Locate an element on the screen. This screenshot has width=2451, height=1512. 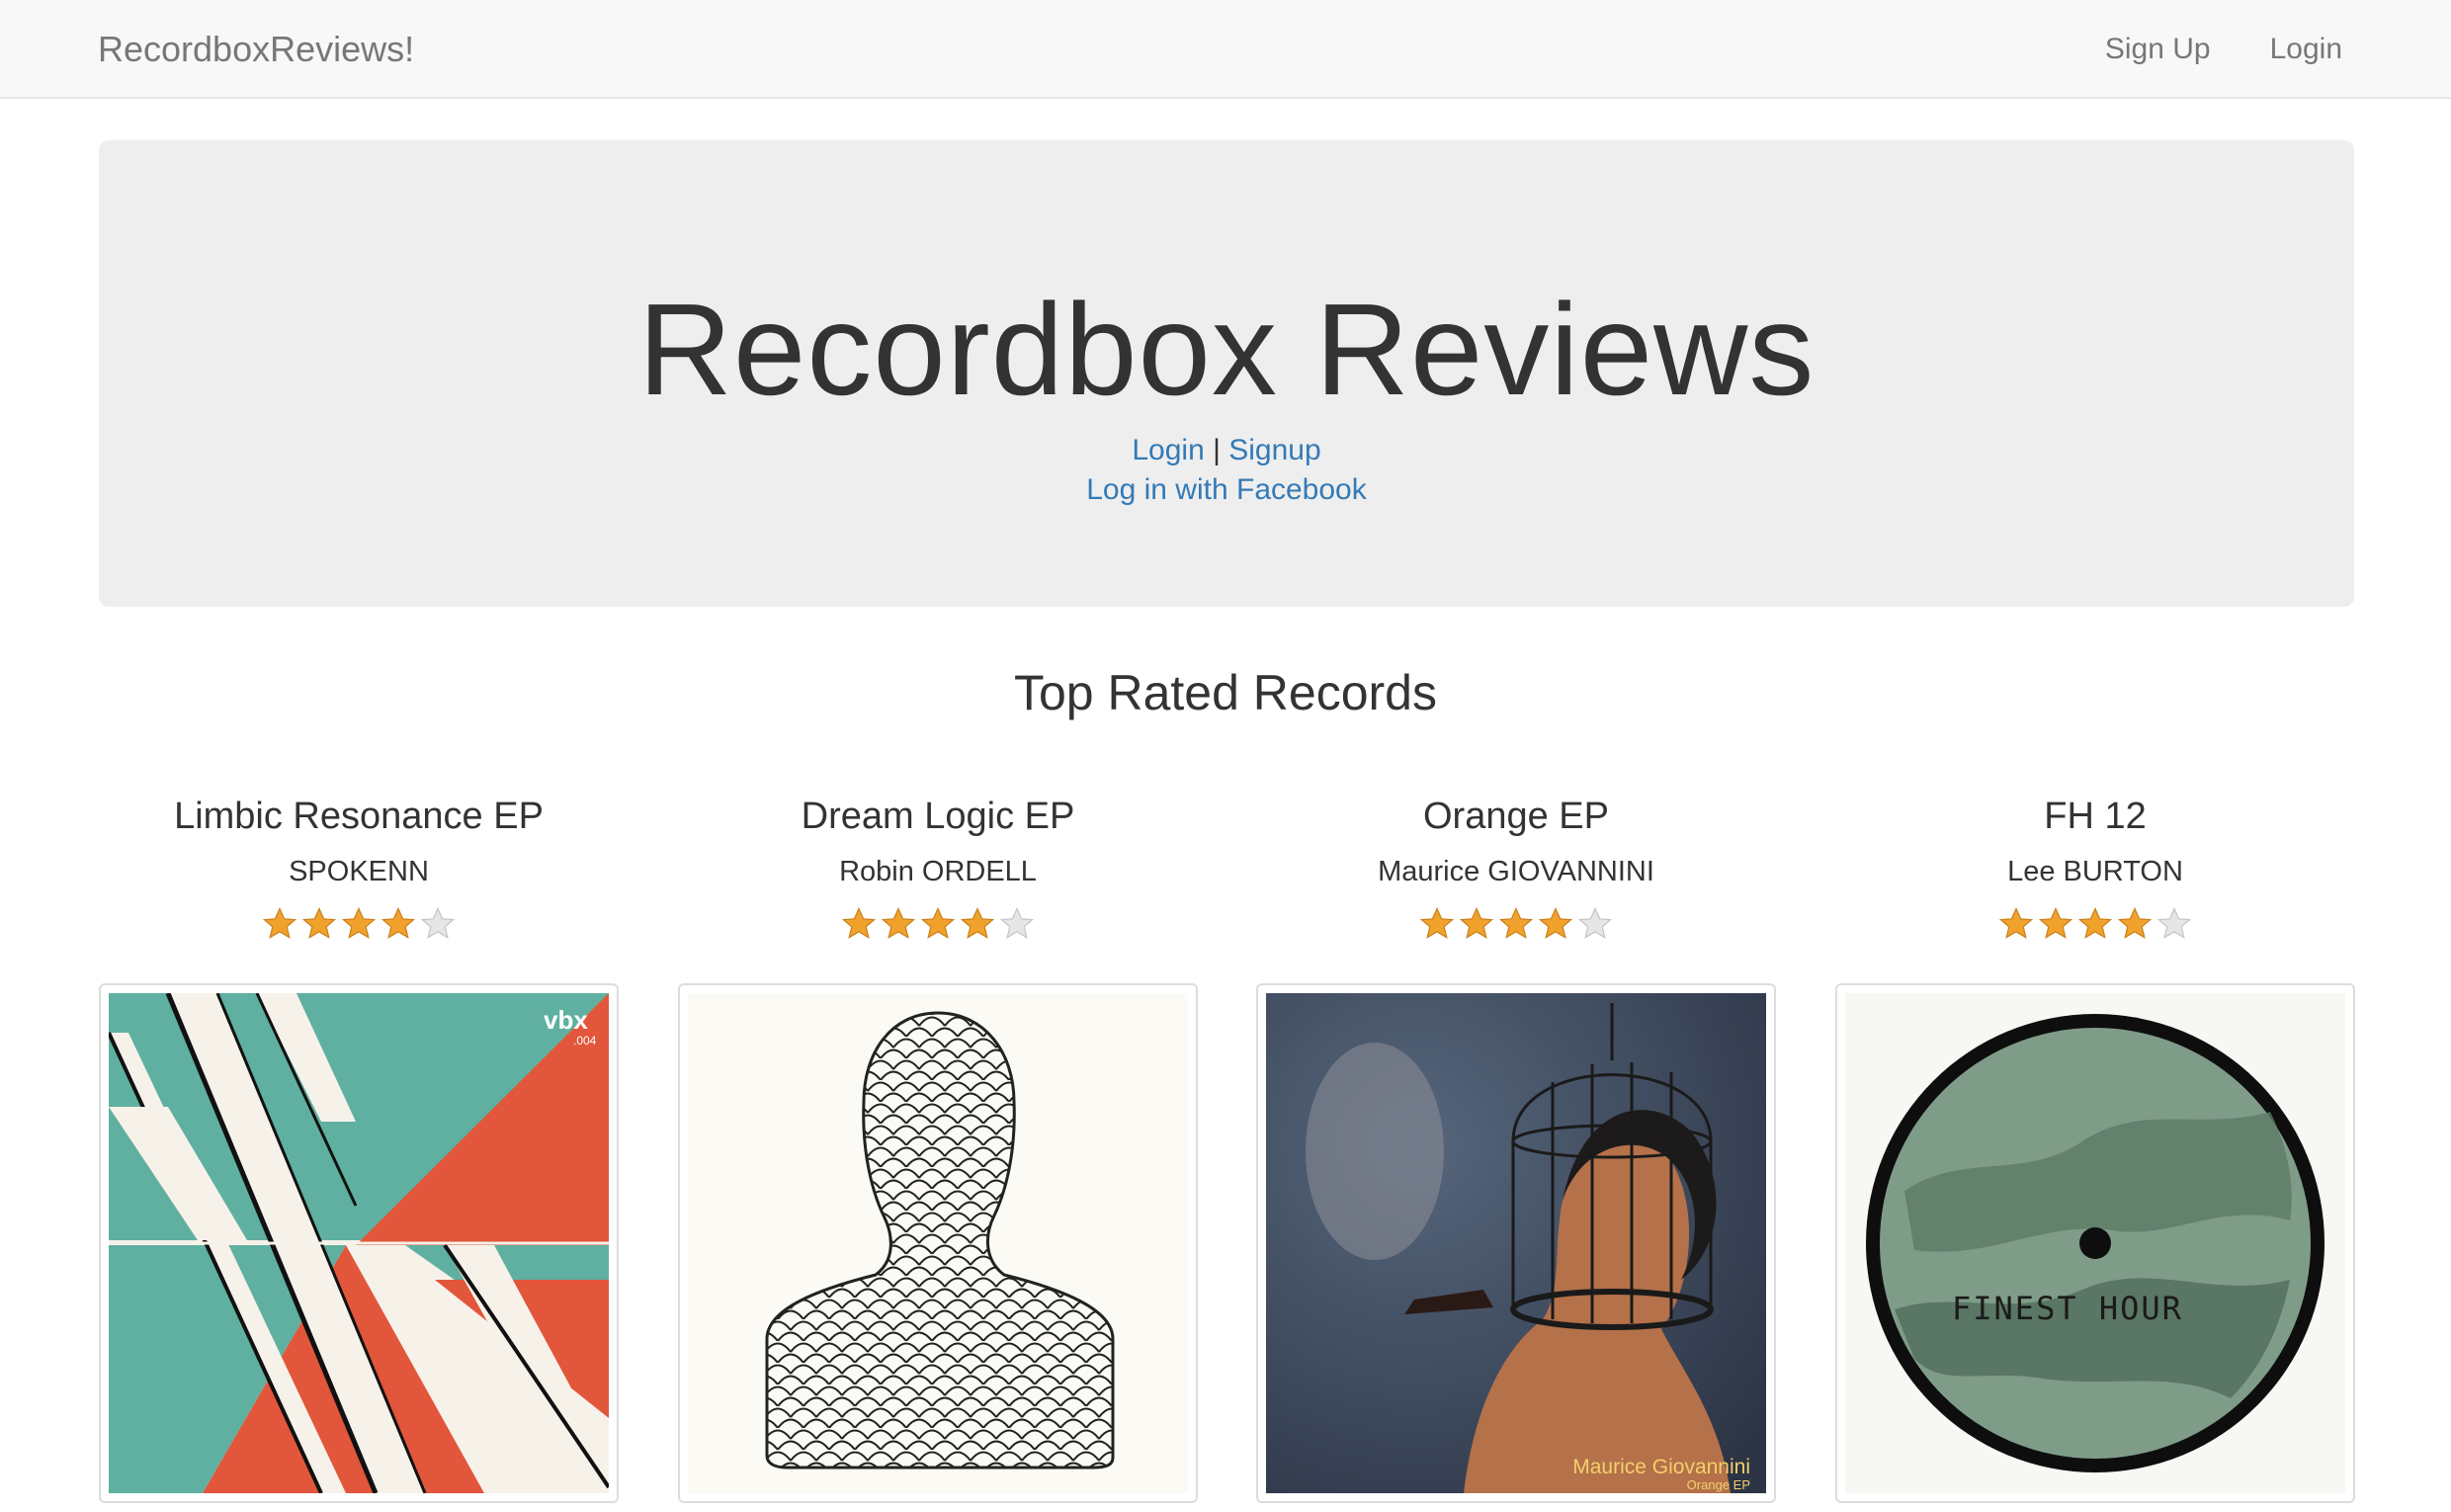
cover-thumbnail: vbx .004 is located at coordinates (359, 1243).